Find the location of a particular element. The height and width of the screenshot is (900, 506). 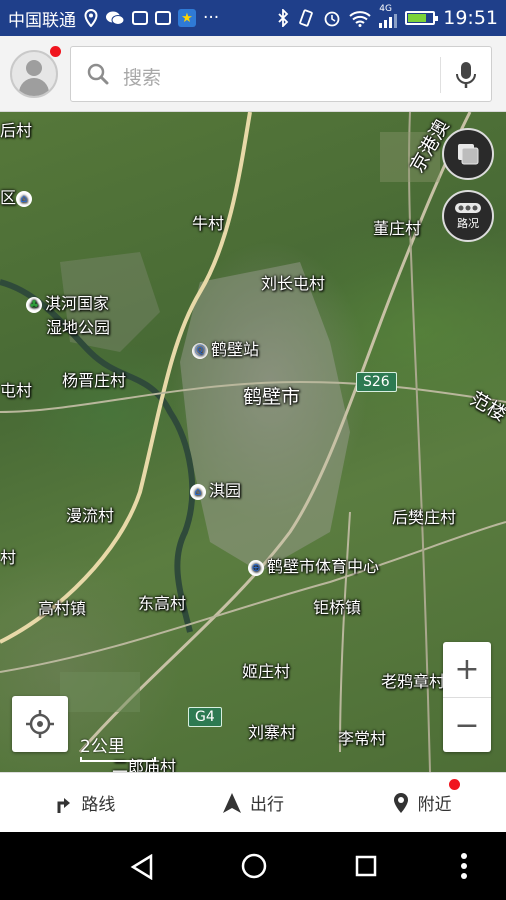

search-header: 搜索 is located at coordinates (253, 74).